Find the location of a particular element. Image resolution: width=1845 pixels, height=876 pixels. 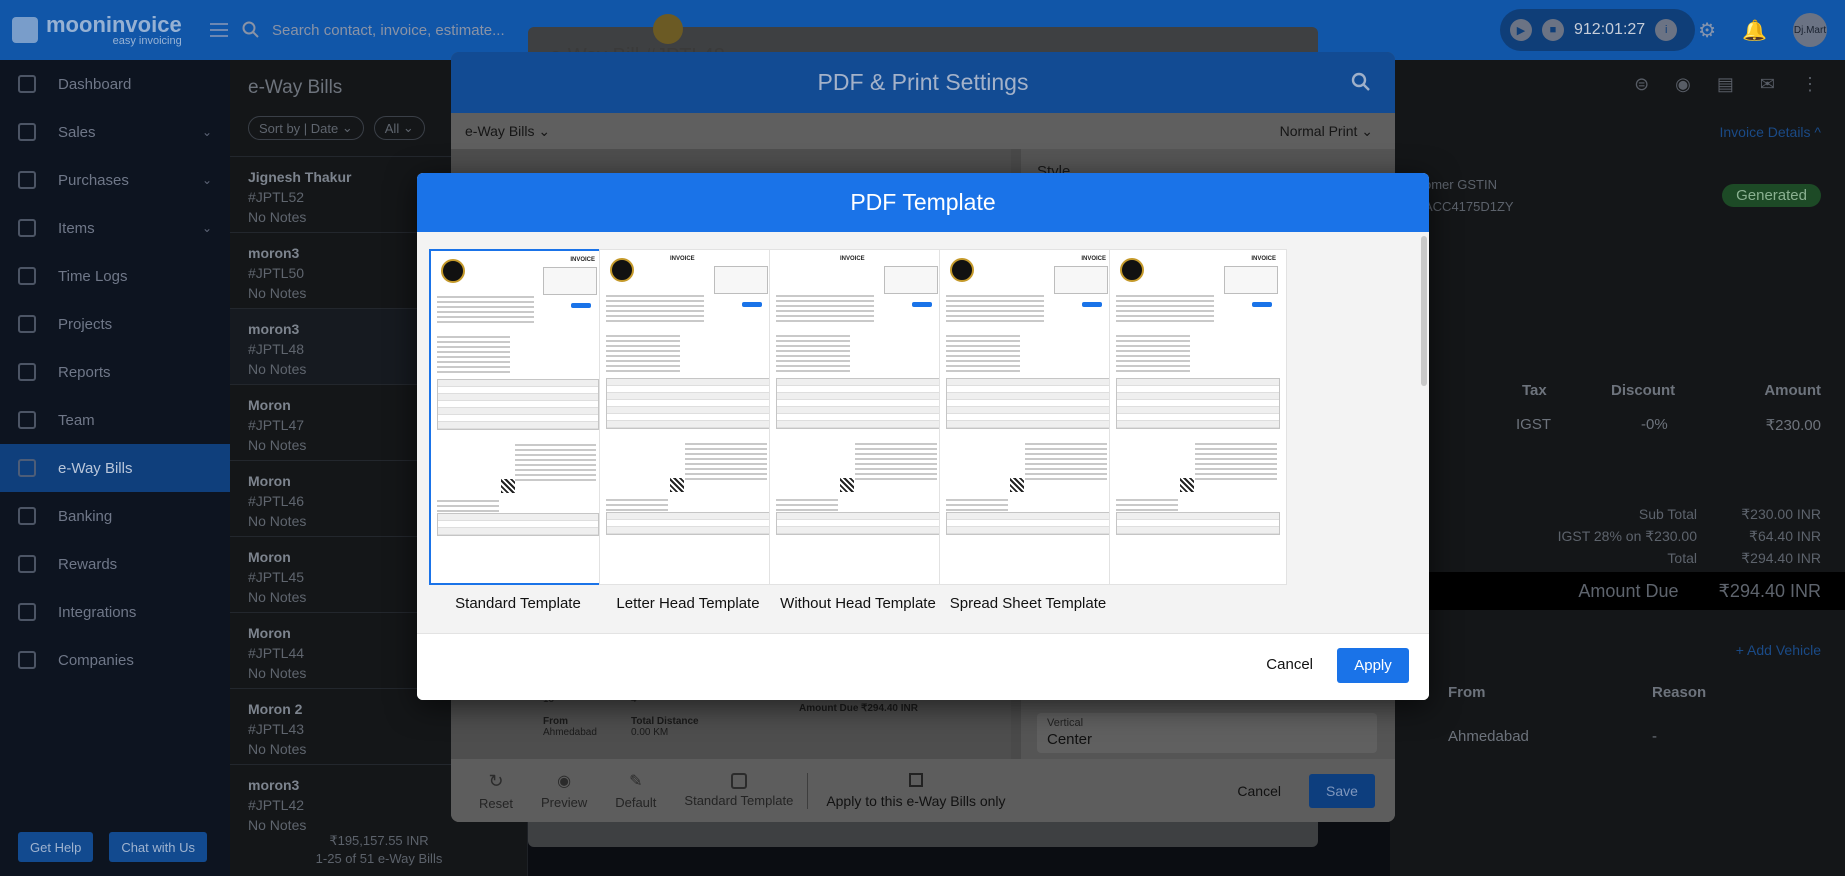

settings-save-button: Save is located at coordinates (1342, 790).